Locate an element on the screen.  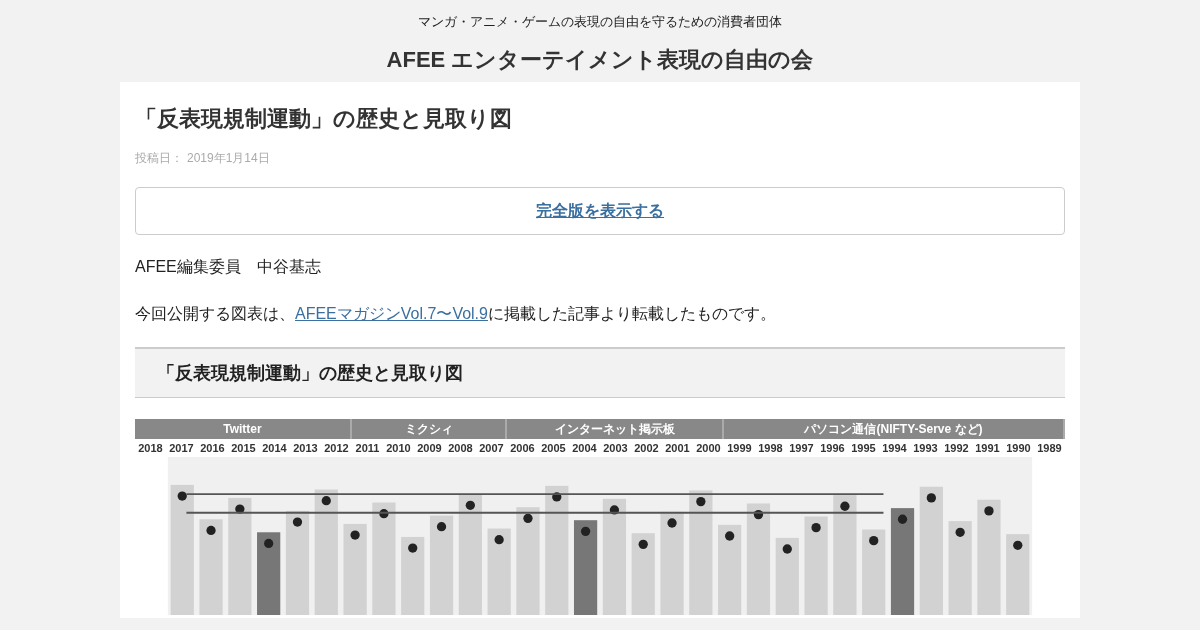
year-label: 2010 is located at coordinates (398, 448).